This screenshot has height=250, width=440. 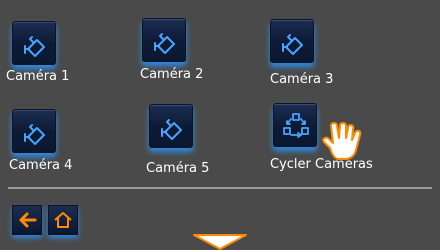 I want to click on back-button, so click(x=27, y=220).